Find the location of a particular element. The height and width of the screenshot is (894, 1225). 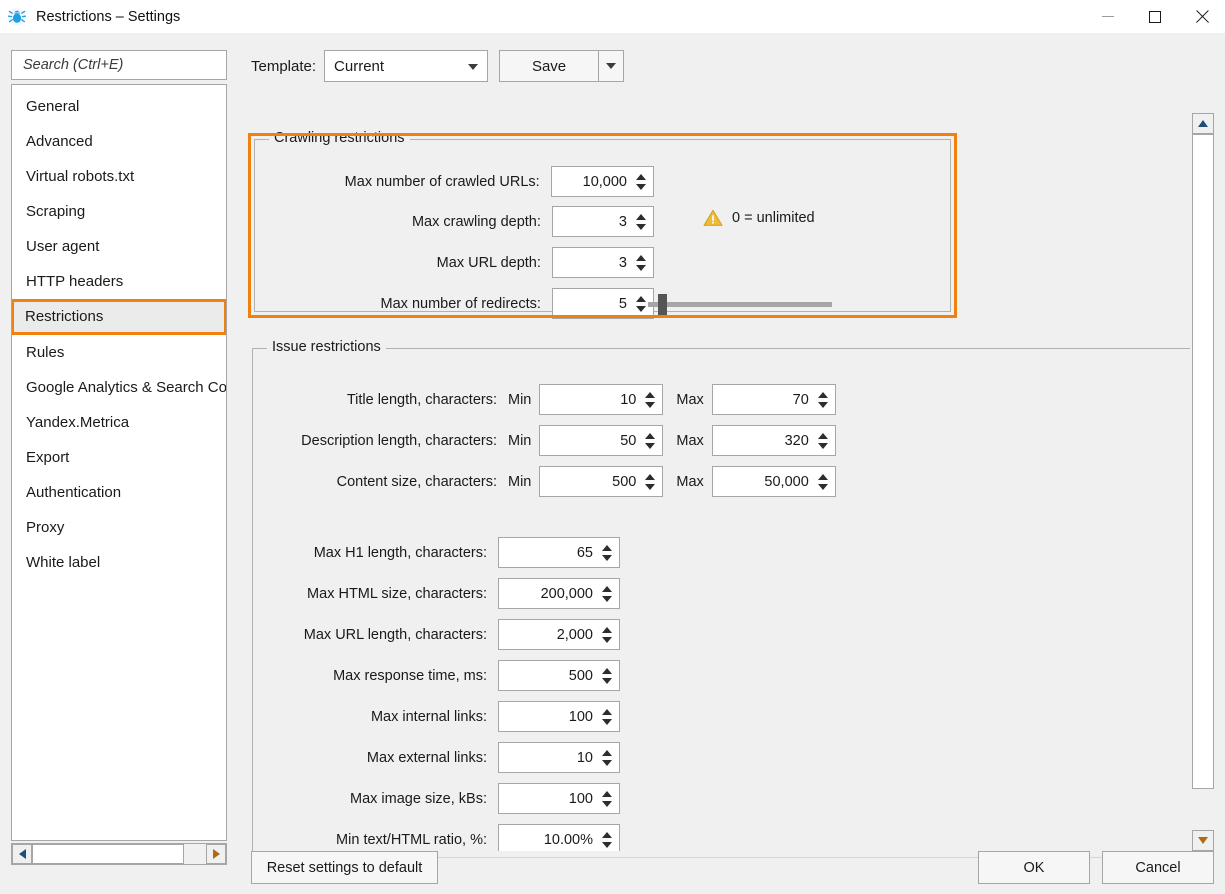

scroll-up-button is located at coordinates (1203, 123).